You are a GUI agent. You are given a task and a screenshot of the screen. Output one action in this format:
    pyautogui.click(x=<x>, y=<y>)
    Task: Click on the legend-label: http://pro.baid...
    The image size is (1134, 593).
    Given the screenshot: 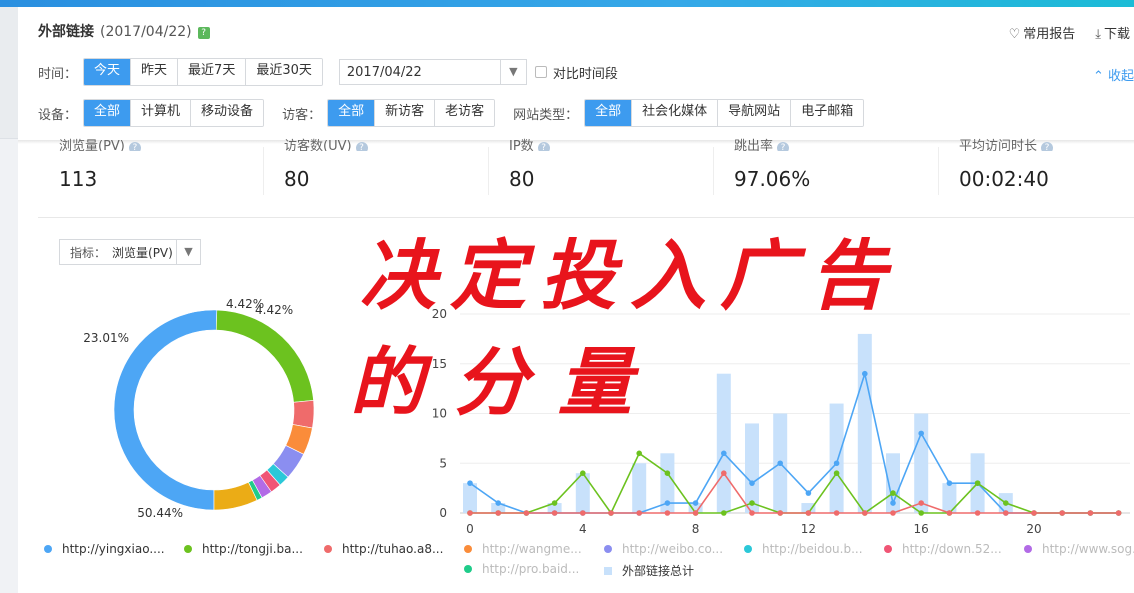 What is the action you would take?
    pyautogui.click(x=531, y=569)
    